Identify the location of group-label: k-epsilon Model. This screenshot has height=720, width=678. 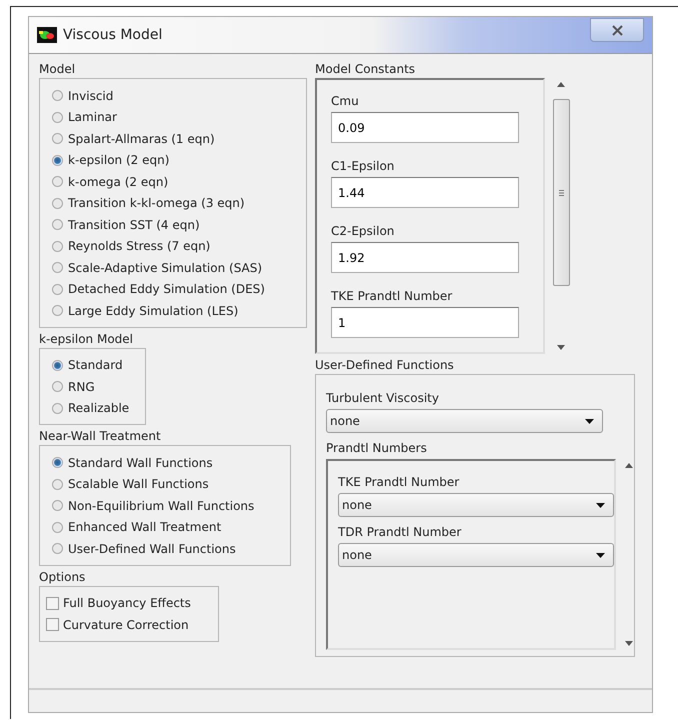
(86, 339).